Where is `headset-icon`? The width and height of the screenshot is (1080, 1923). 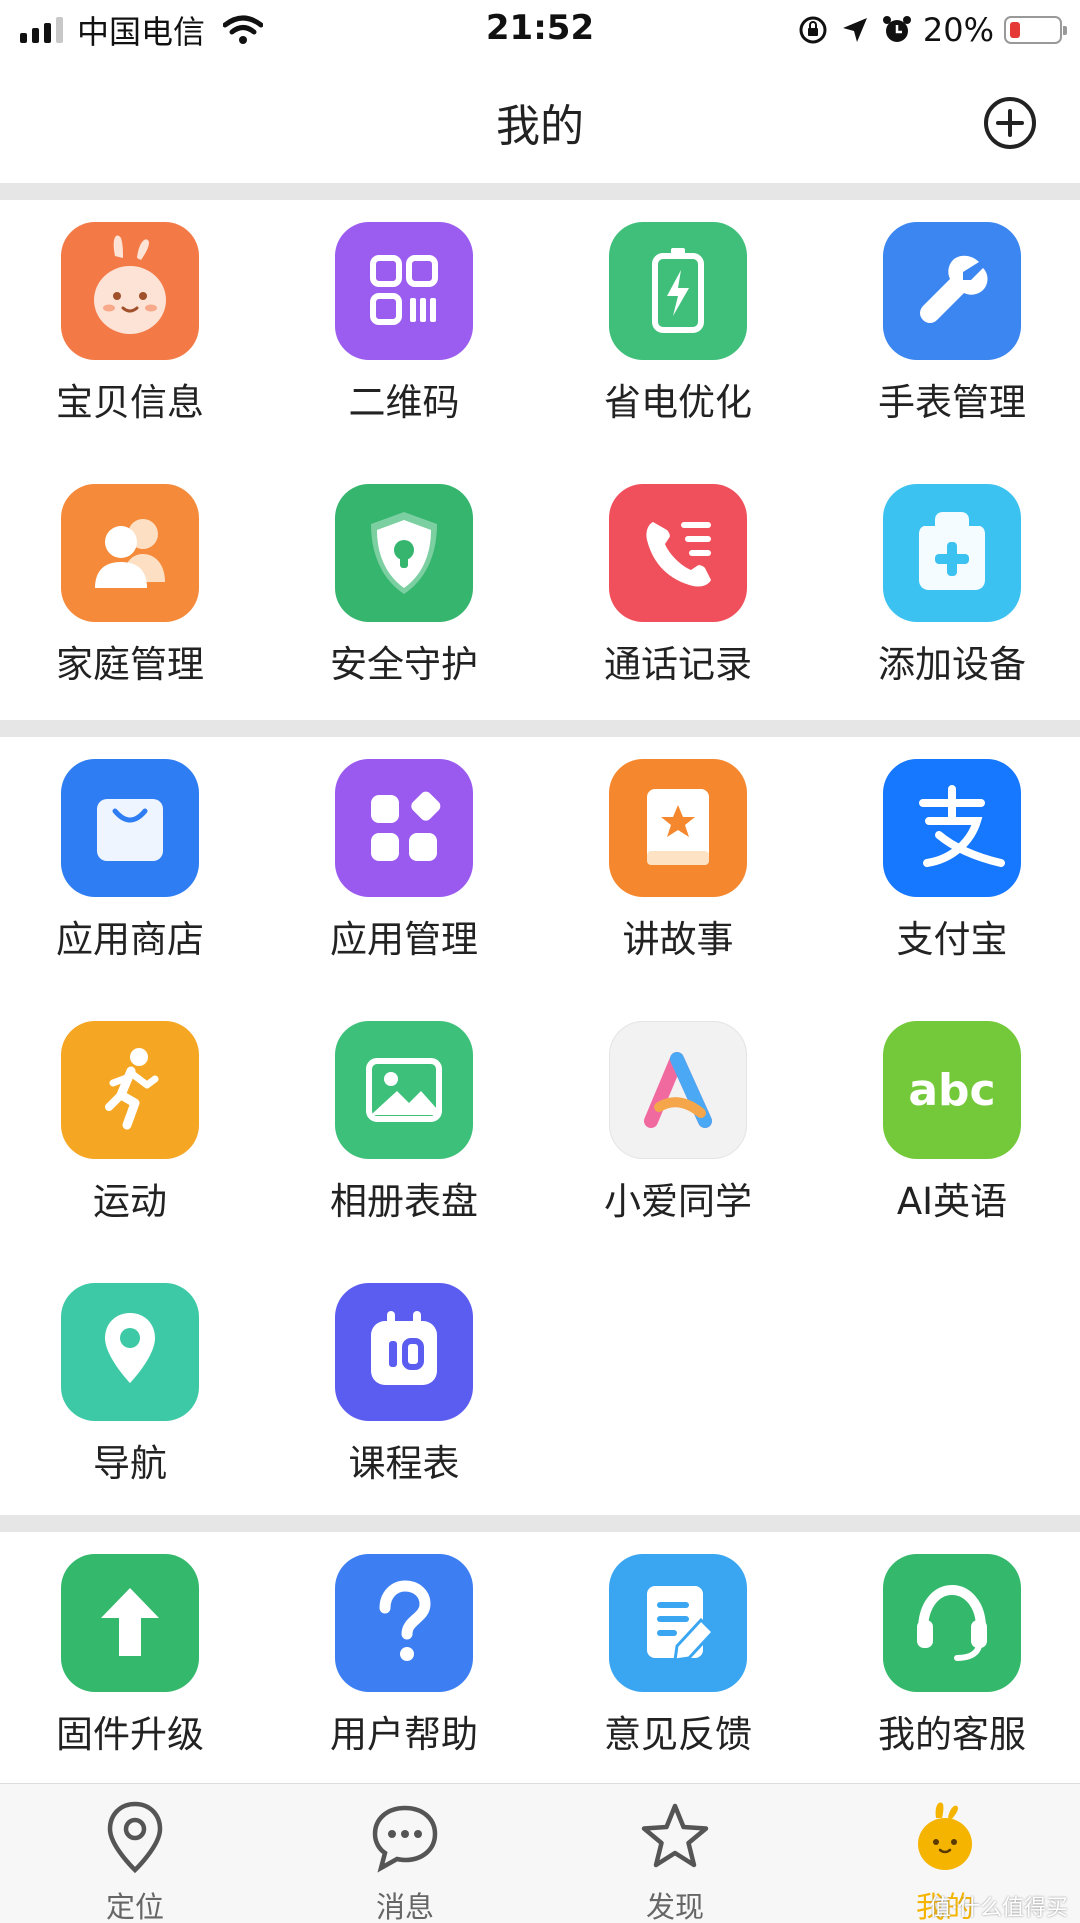 headset-icon is located at coordinates (952, 1623).